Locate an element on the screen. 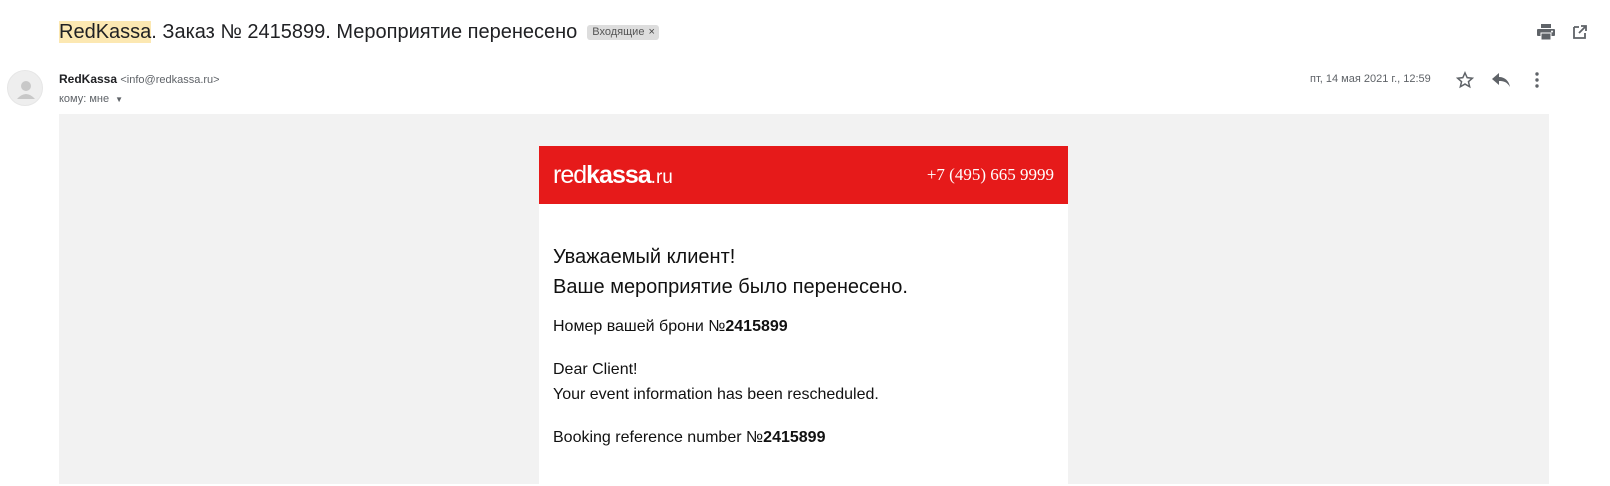 The image size is (1610, 486). show-details-dropdown-icon: ▼ is located at coordinates (119, 99).